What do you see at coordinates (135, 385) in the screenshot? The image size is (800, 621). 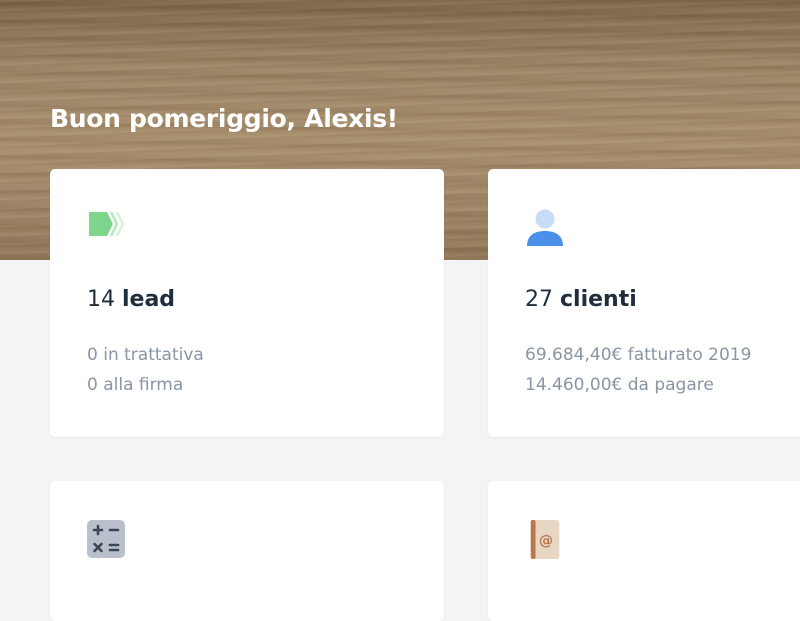 I see `leads-signature-stat: 0 alla firma` at bounding box center [135, 385].